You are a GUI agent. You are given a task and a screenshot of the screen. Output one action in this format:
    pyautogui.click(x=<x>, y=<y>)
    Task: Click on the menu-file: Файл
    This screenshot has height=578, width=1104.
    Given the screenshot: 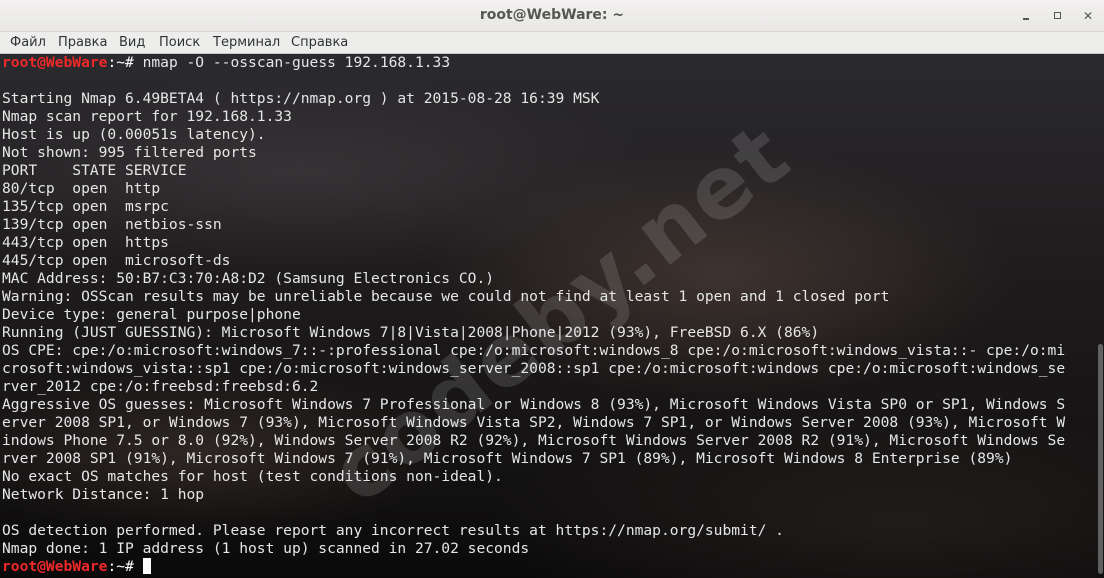 What is the action you would take?
    pyautogui.click(x=28, y=42)
    